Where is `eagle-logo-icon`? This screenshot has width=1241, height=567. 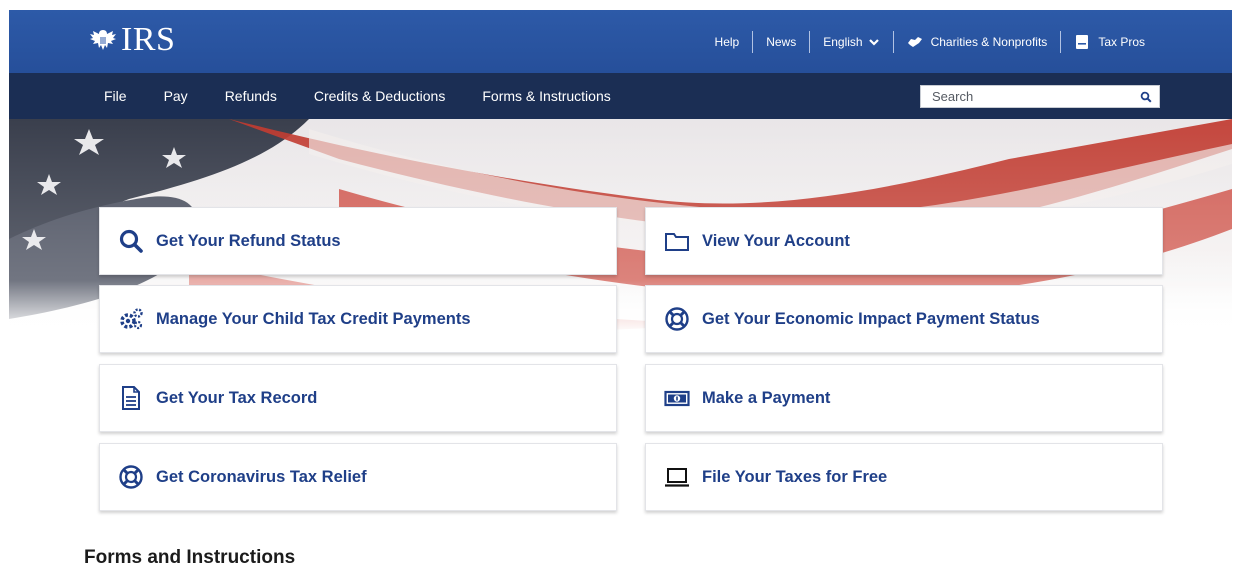 eagle-logo-icon is located at coordinates (103, 40).